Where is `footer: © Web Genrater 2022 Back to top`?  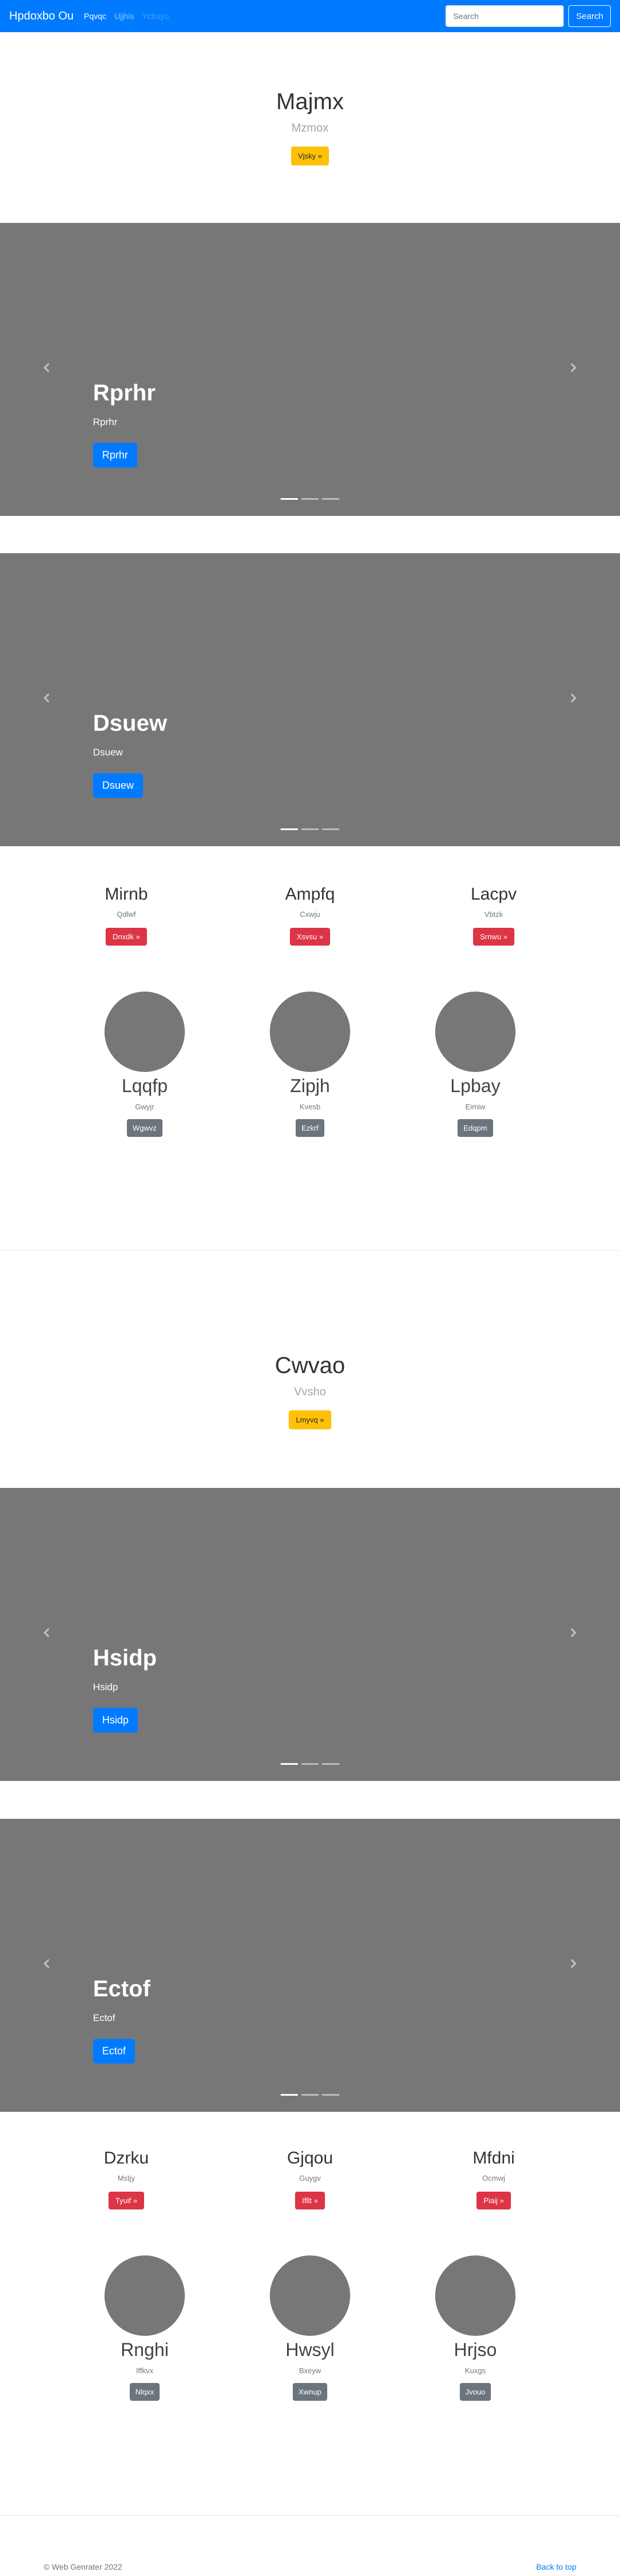 footer: © Web Genrater 2022 Back to top is located at coordinates (310, 2566).